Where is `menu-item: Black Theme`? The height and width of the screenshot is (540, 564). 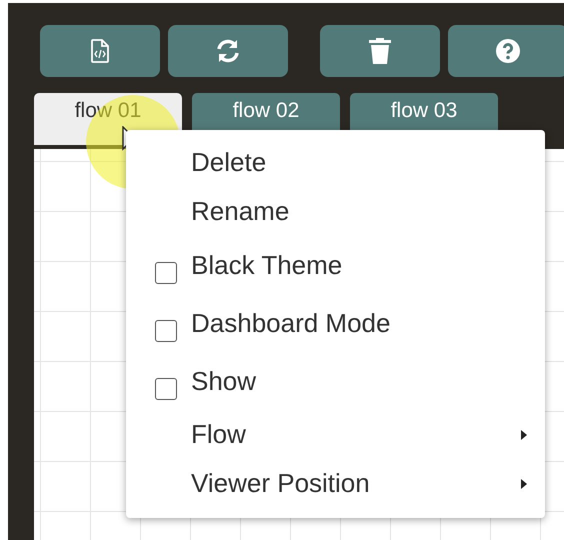 menu-item: Black Theme is located at coordinates (335, 265).